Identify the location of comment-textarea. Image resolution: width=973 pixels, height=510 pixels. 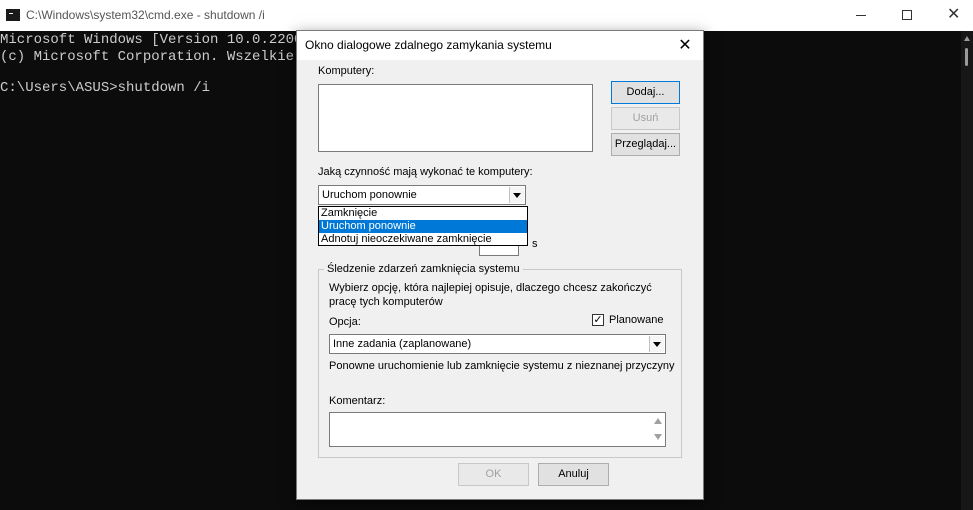
(497, 429).